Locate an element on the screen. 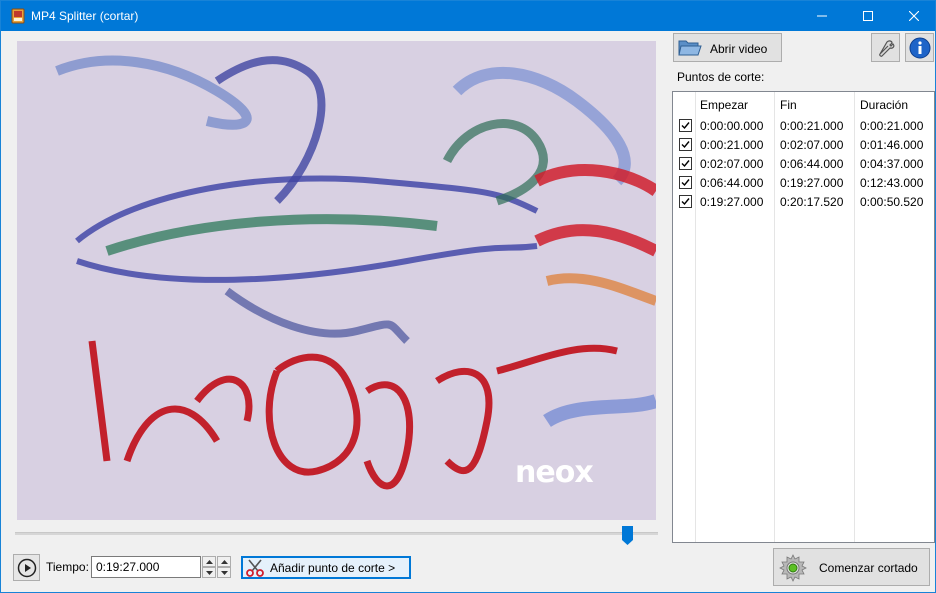 Image resolution: width=936 pixels, height=593 pixels. cell-duration: 0:00:21.000 is located at coordinates (892, 126).